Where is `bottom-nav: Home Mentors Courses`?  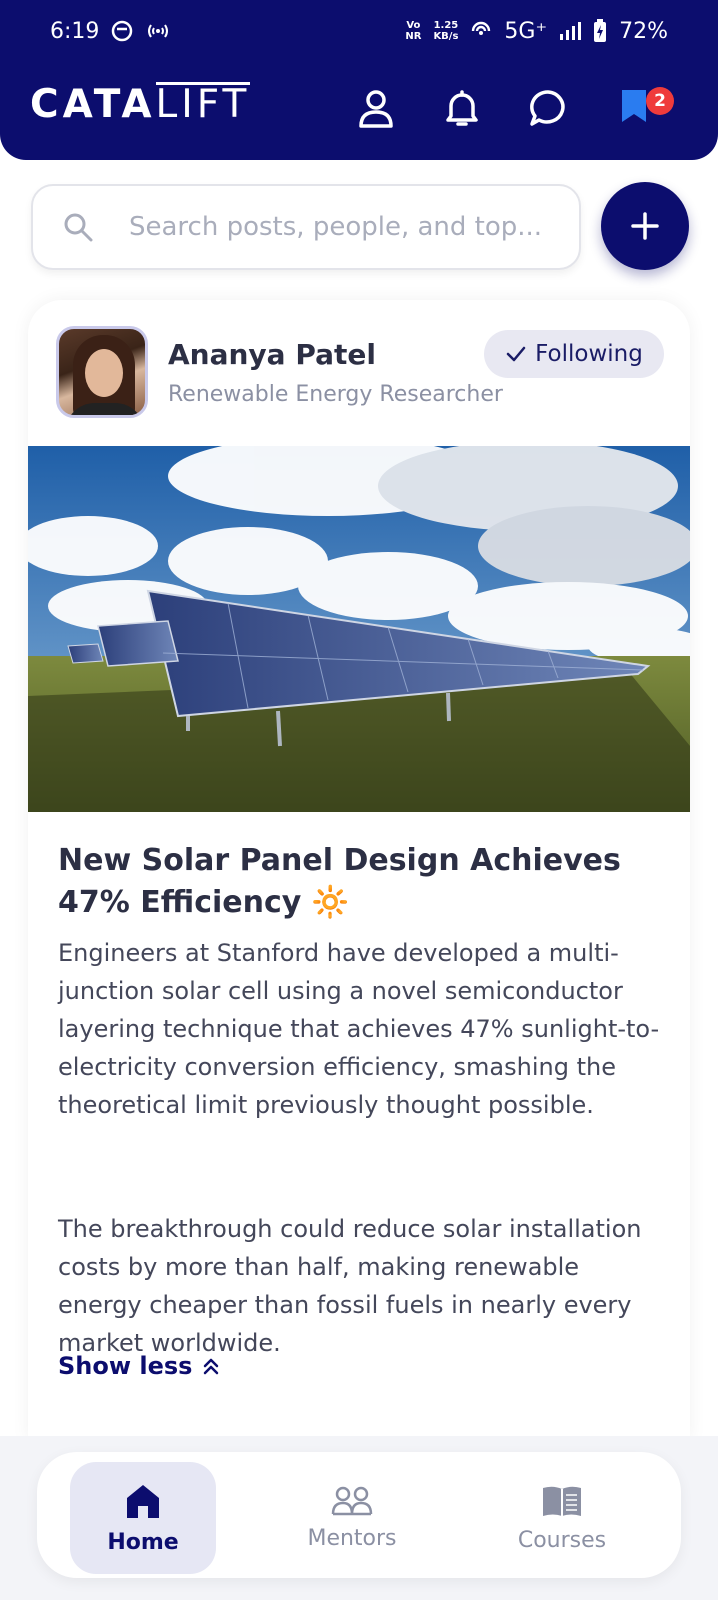 bottom-nav: Home Mentors Courses is located at coordinates (359, 1515).